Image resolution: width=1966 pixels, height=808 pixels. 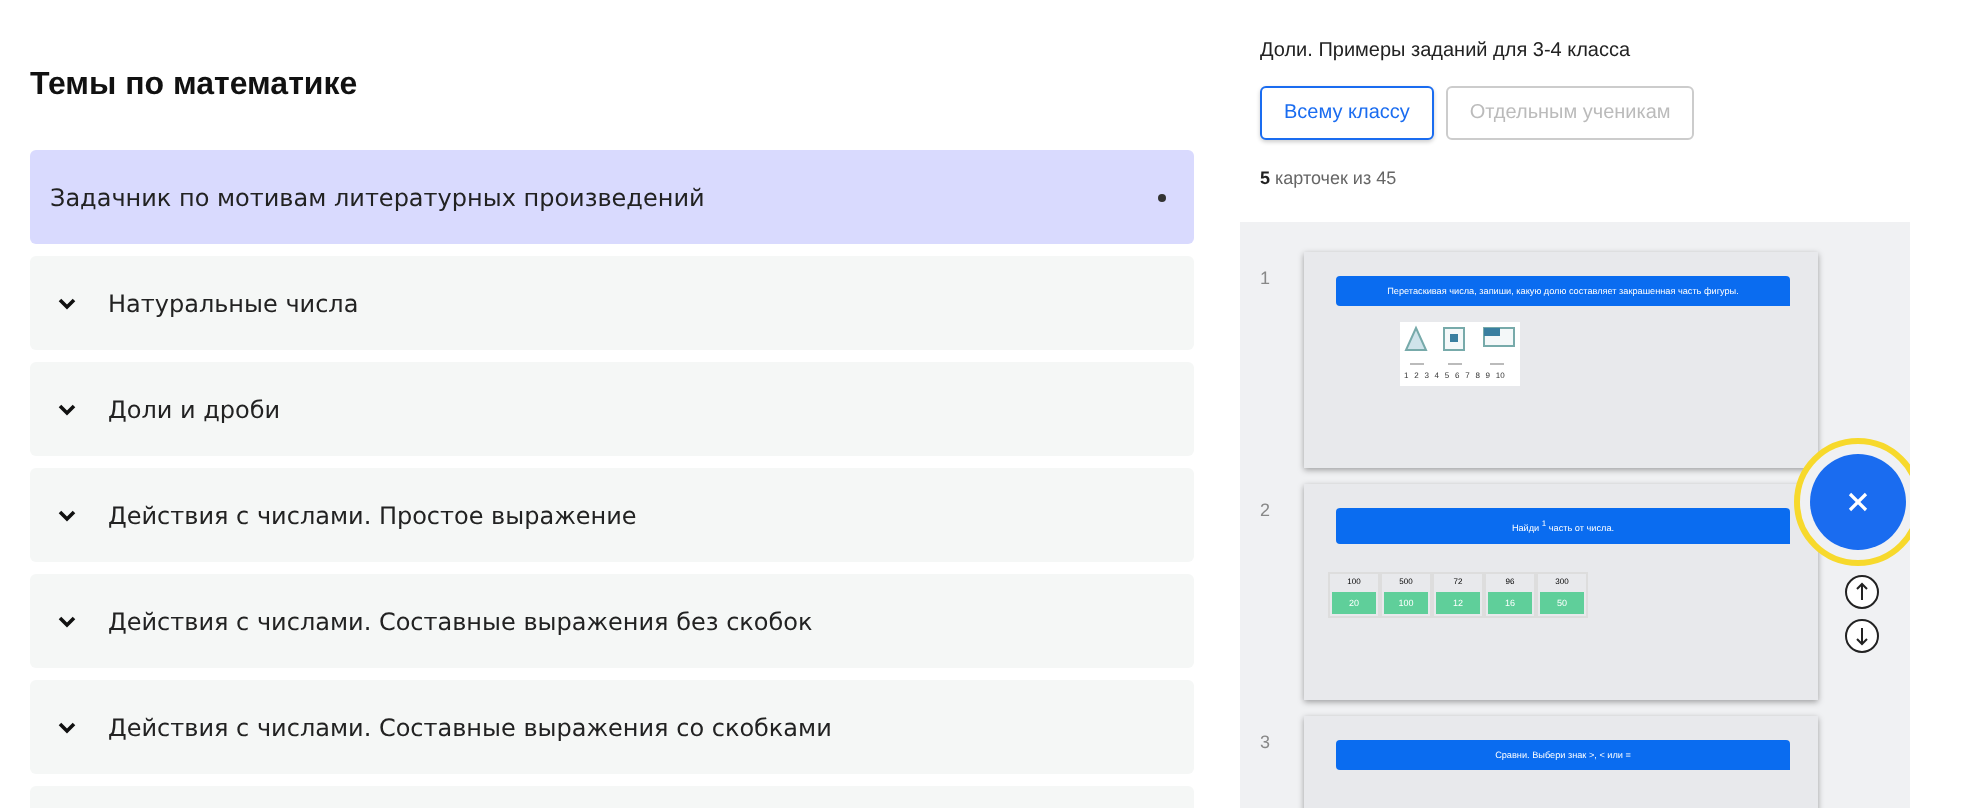 What do you see at coordinates (1862, 636) in the screenshot?
I see `arrow-down-button` at bounding box center [1862, 636].